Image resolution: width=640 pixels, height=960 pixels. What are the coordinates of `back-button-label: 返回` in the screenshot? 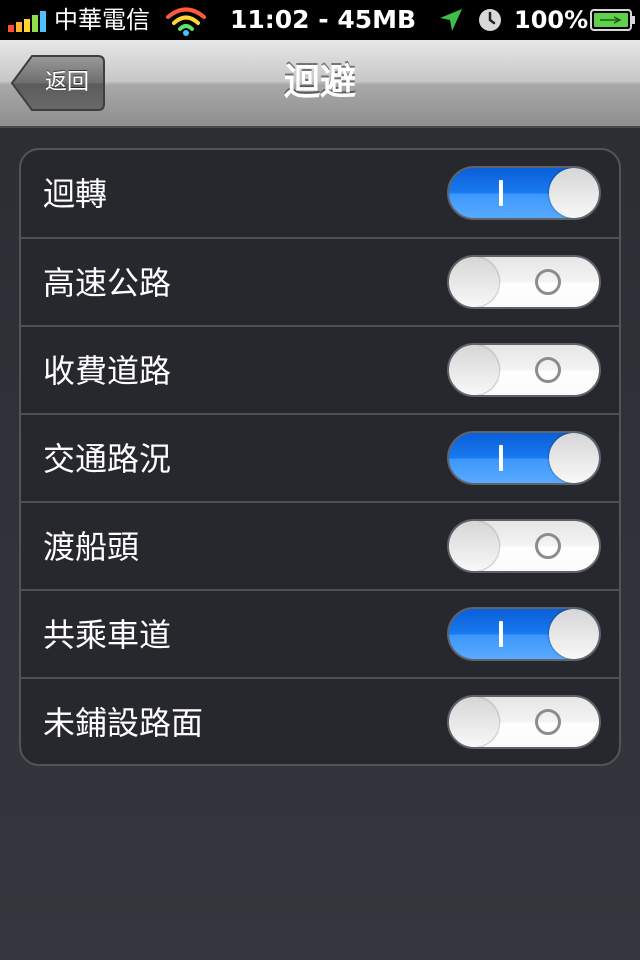 It's located at (66, 82).